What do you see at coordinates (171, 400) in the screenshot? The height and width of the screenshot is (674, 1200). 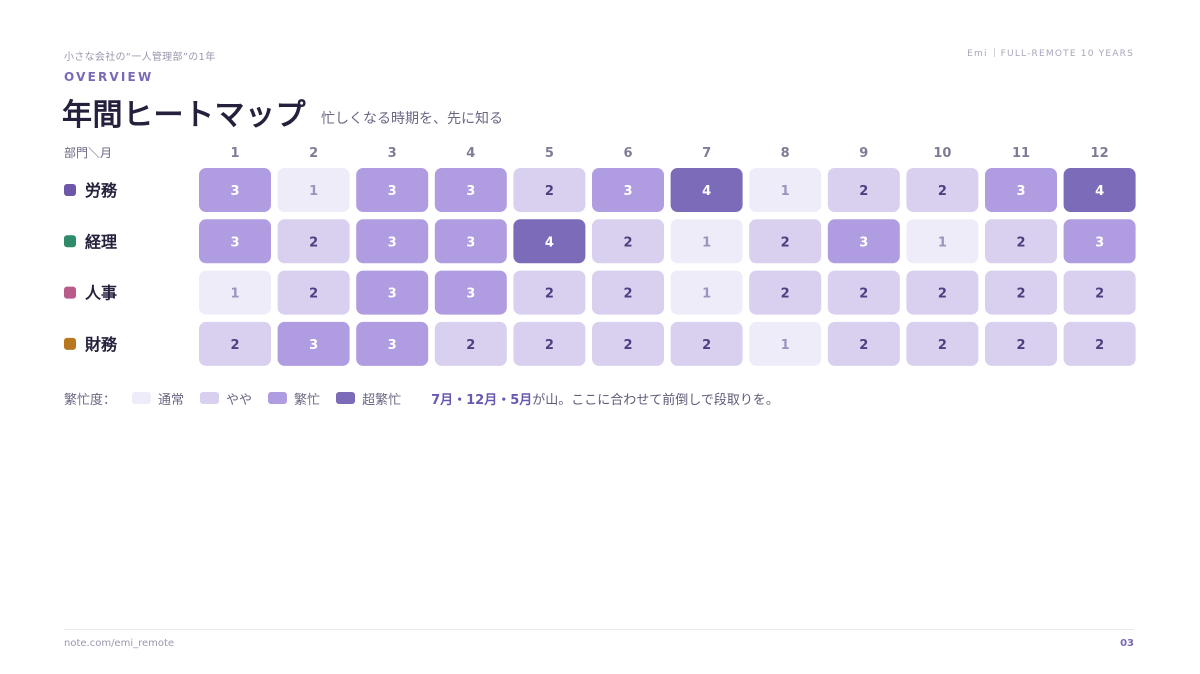 I see `legend-label: 通常` at bounding box center [171, 400].